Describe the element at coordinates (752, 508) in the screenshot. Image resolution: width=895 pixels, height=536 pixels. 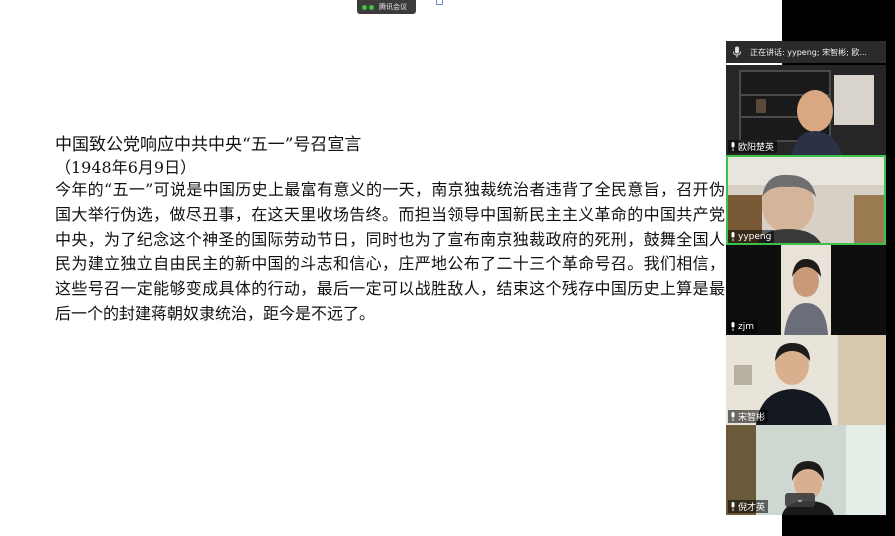
I see `participant-name: 倪才英` at that location.